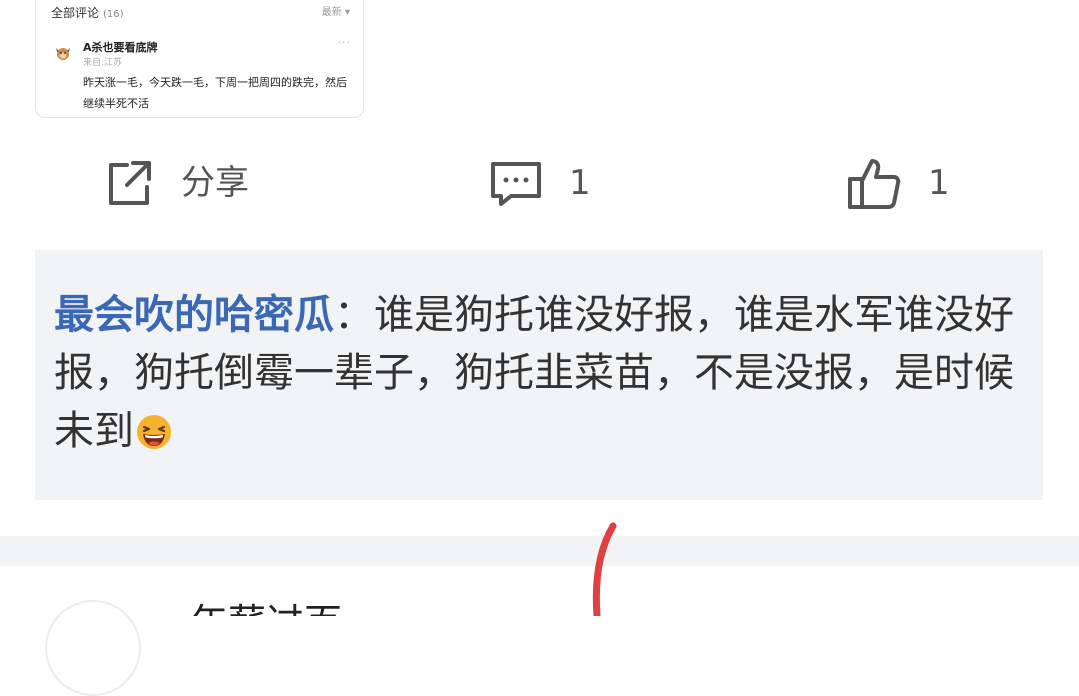  I want to click on thumbs-up-icon, so click(874, 184).